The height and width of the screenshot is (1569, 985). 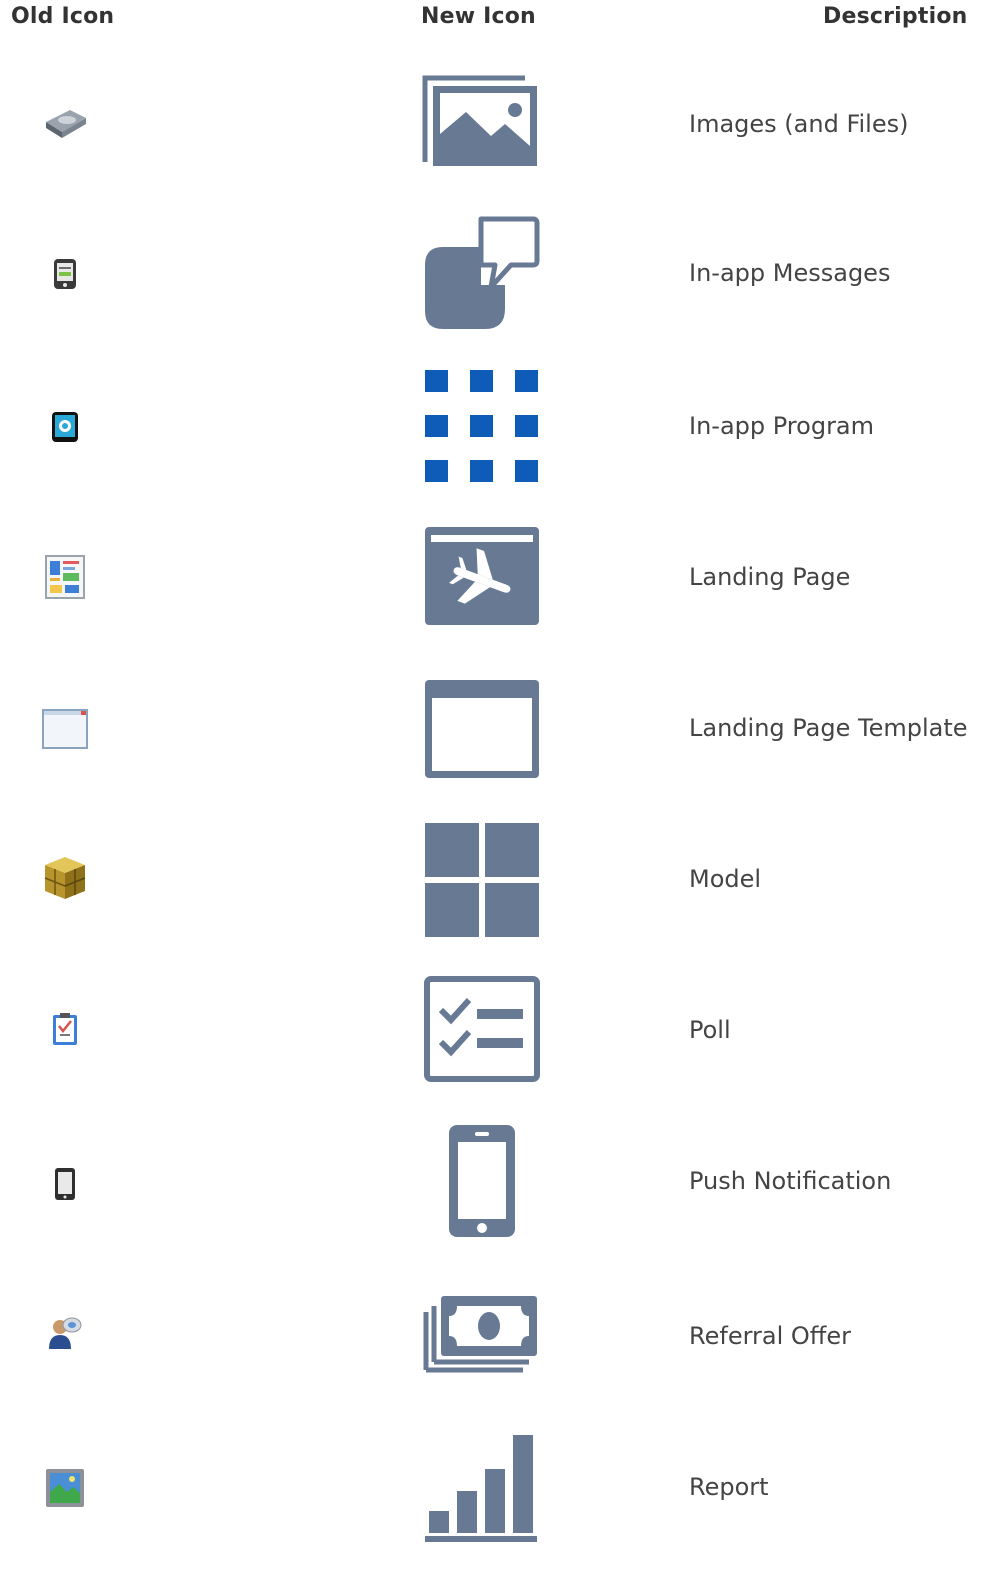 I want to click on bar-chart-icon, so click(x=481, y=1493).